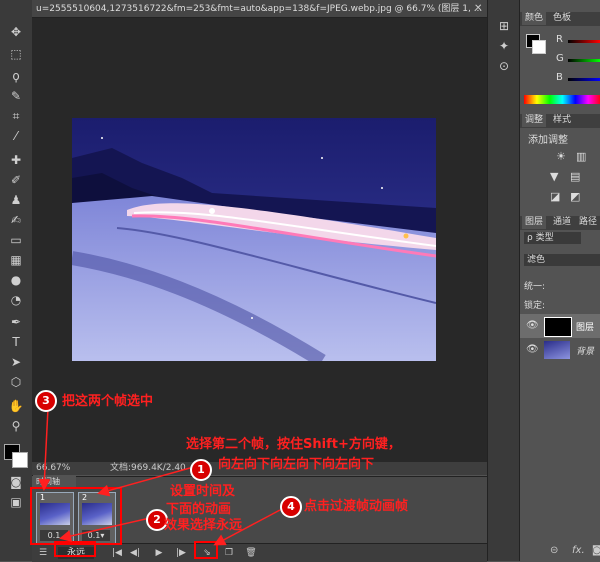 The width and height of the screenshot is (600, 562). I want to click on step-3-text: 把这两个帧选中, so click(108, 401).